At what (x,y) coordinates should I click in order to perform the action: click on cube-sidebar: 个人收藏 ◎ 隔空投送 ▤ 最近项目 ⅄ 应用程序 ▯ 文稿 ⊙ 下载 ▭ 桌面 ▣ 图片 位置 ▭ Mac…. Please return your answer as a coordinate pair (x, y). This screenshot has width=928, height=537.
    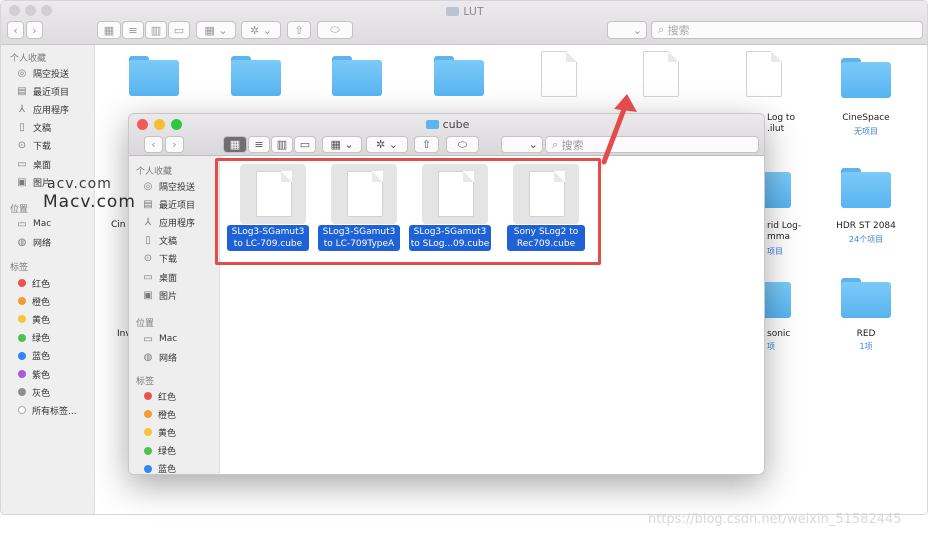
    Looking at the image, I should click on (174, 315).